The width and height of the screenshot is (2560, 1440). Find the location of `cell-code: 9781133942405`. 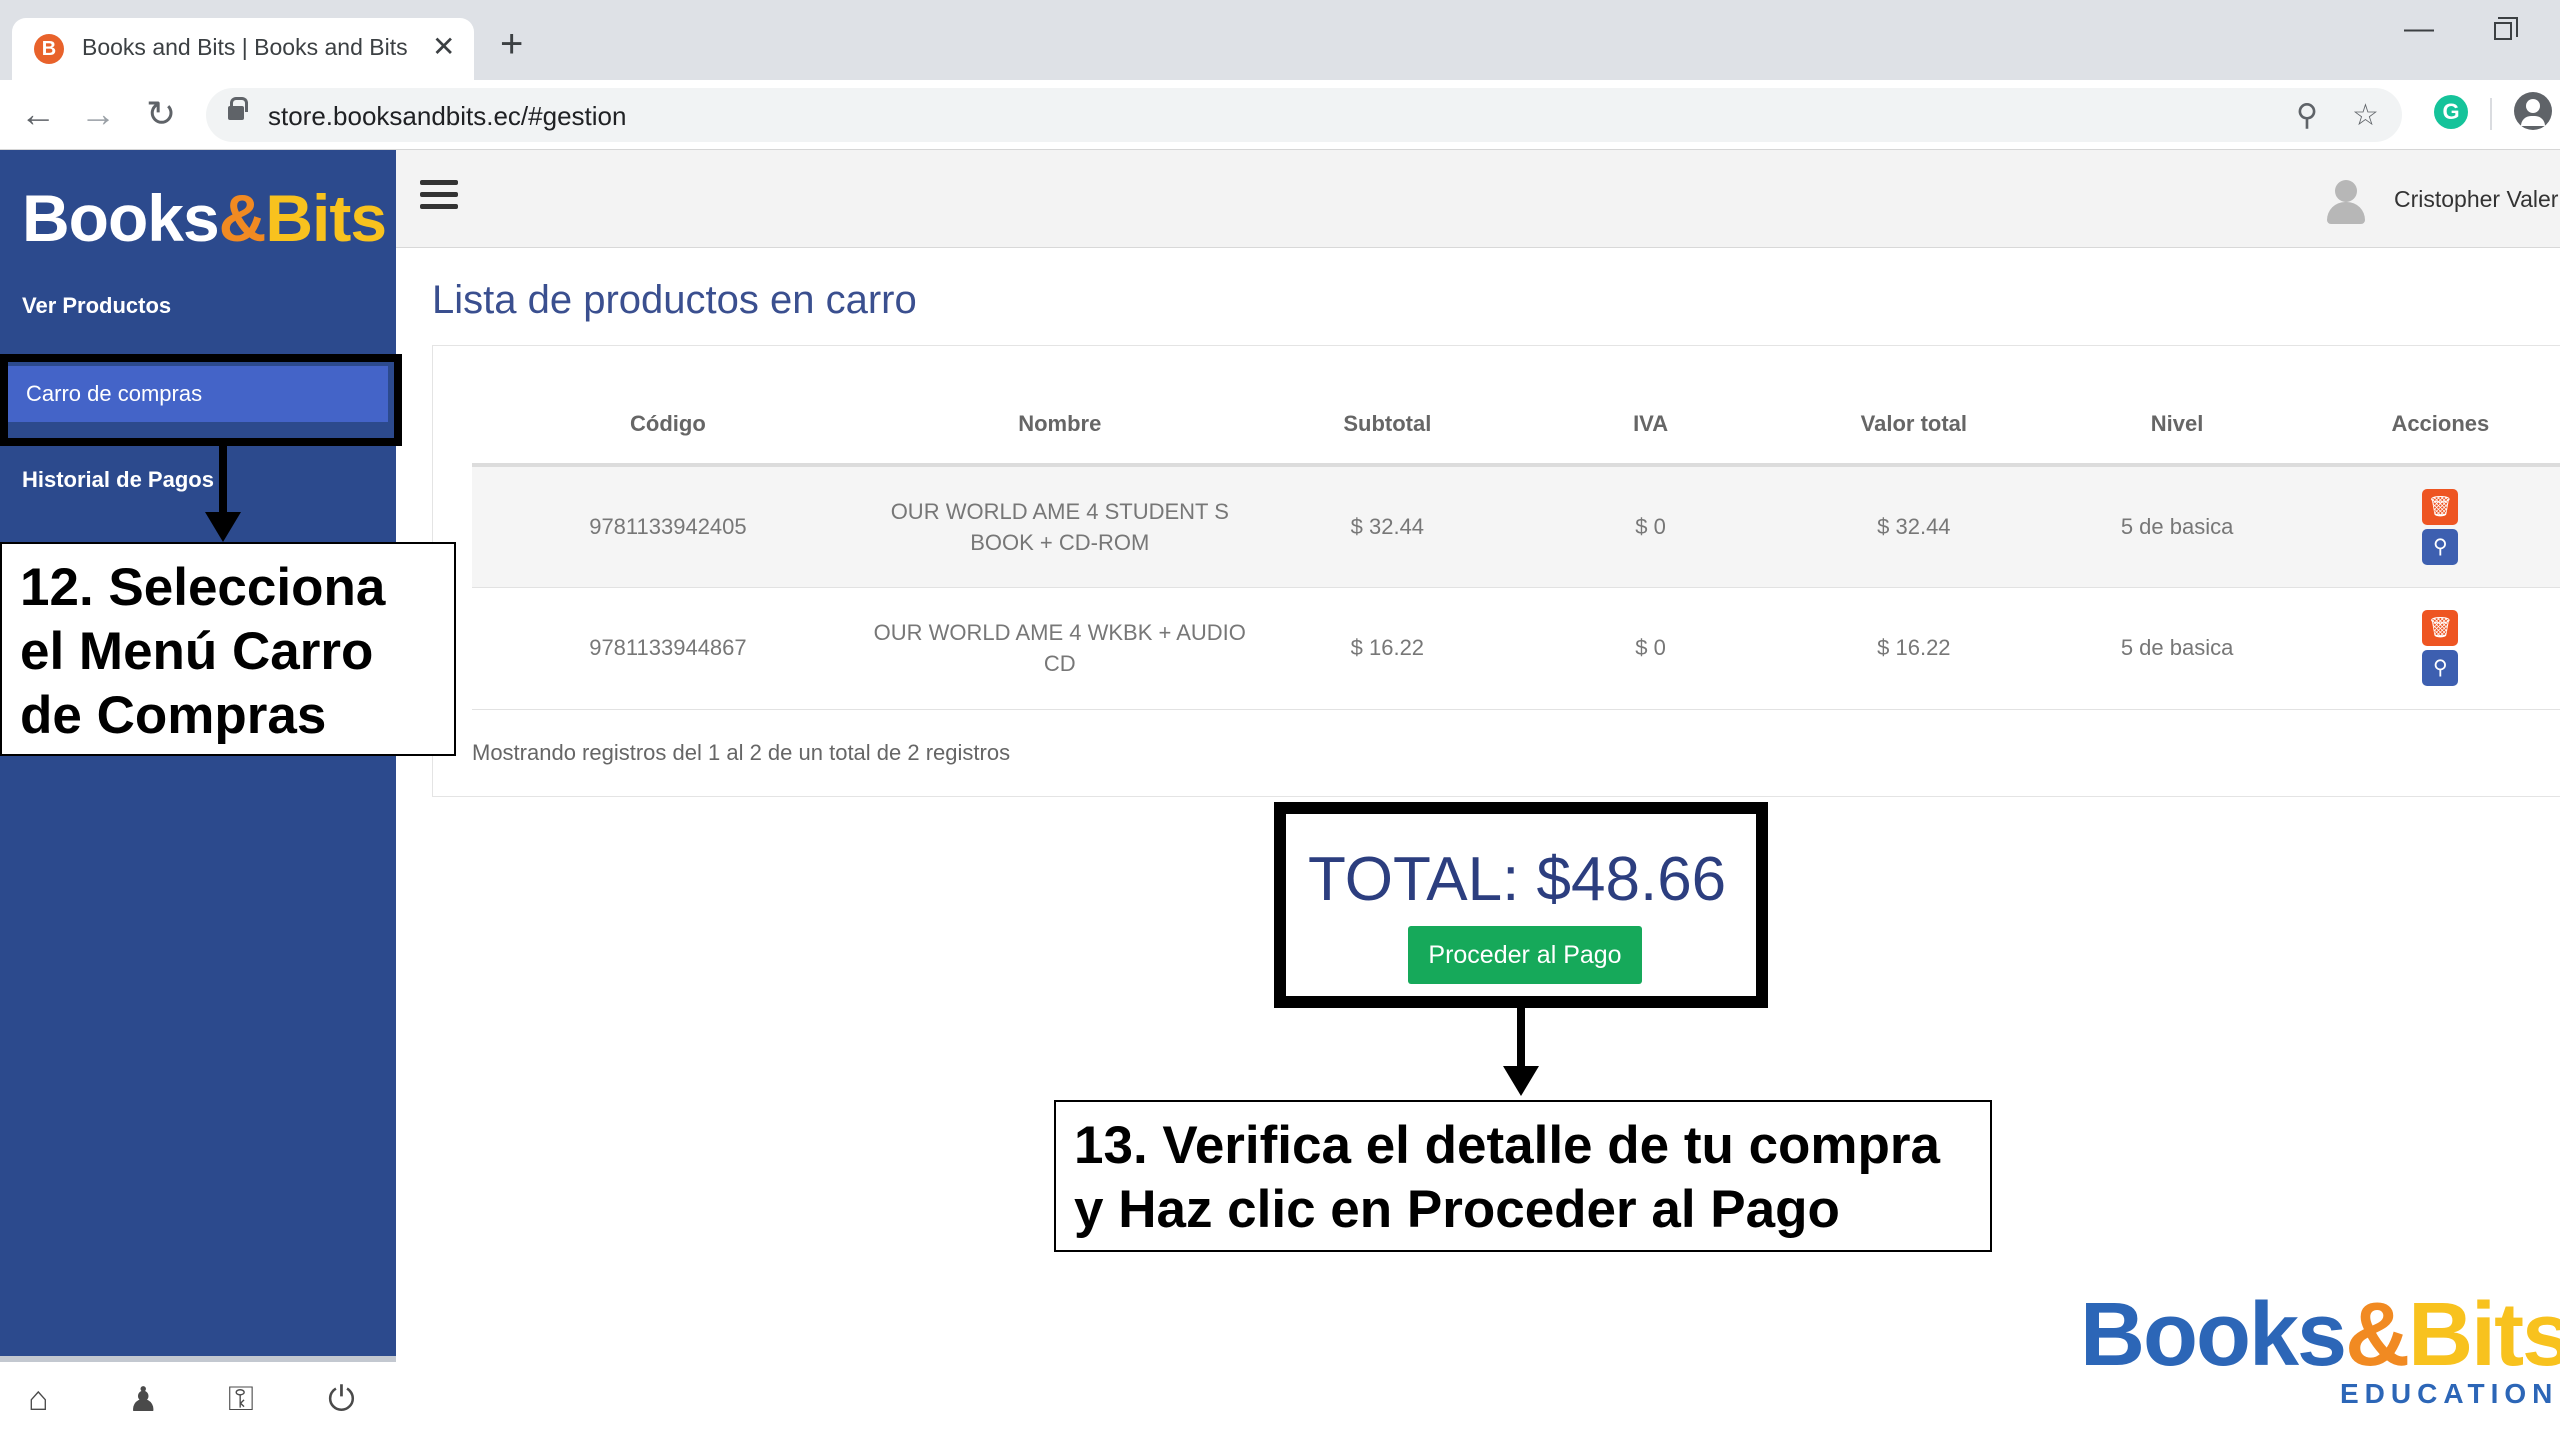

cell-code: 9781133942405 is located at coordinates (668, 526).